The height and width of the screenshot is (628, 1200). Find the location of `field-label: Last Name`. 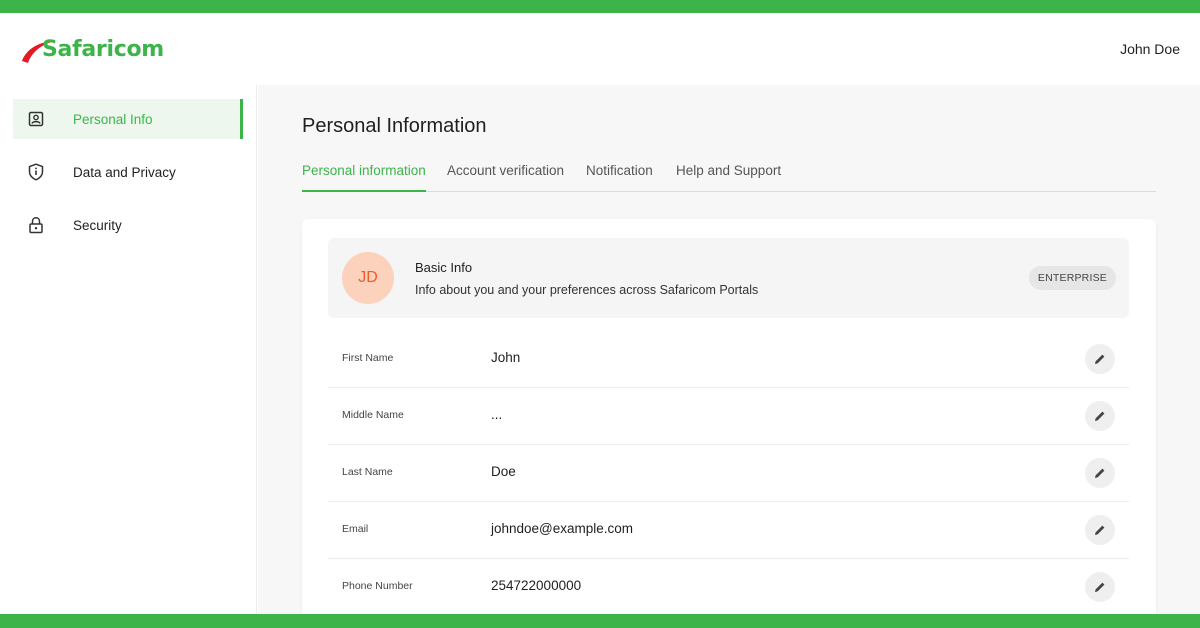

field-label: Last Name is located at coordinates (367, 472).